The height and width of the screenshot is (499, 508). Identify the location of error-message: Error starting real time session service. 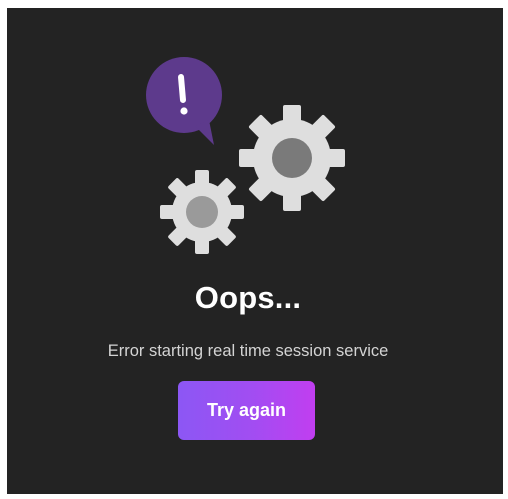
(248, 351).